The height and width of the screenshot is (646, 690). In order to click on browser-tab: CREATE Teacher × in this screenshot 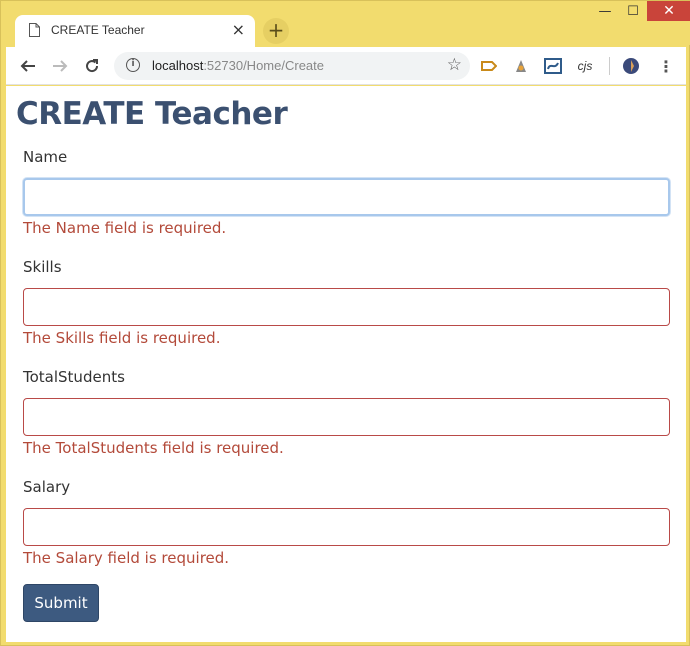, I will do `click(135, 31)`.